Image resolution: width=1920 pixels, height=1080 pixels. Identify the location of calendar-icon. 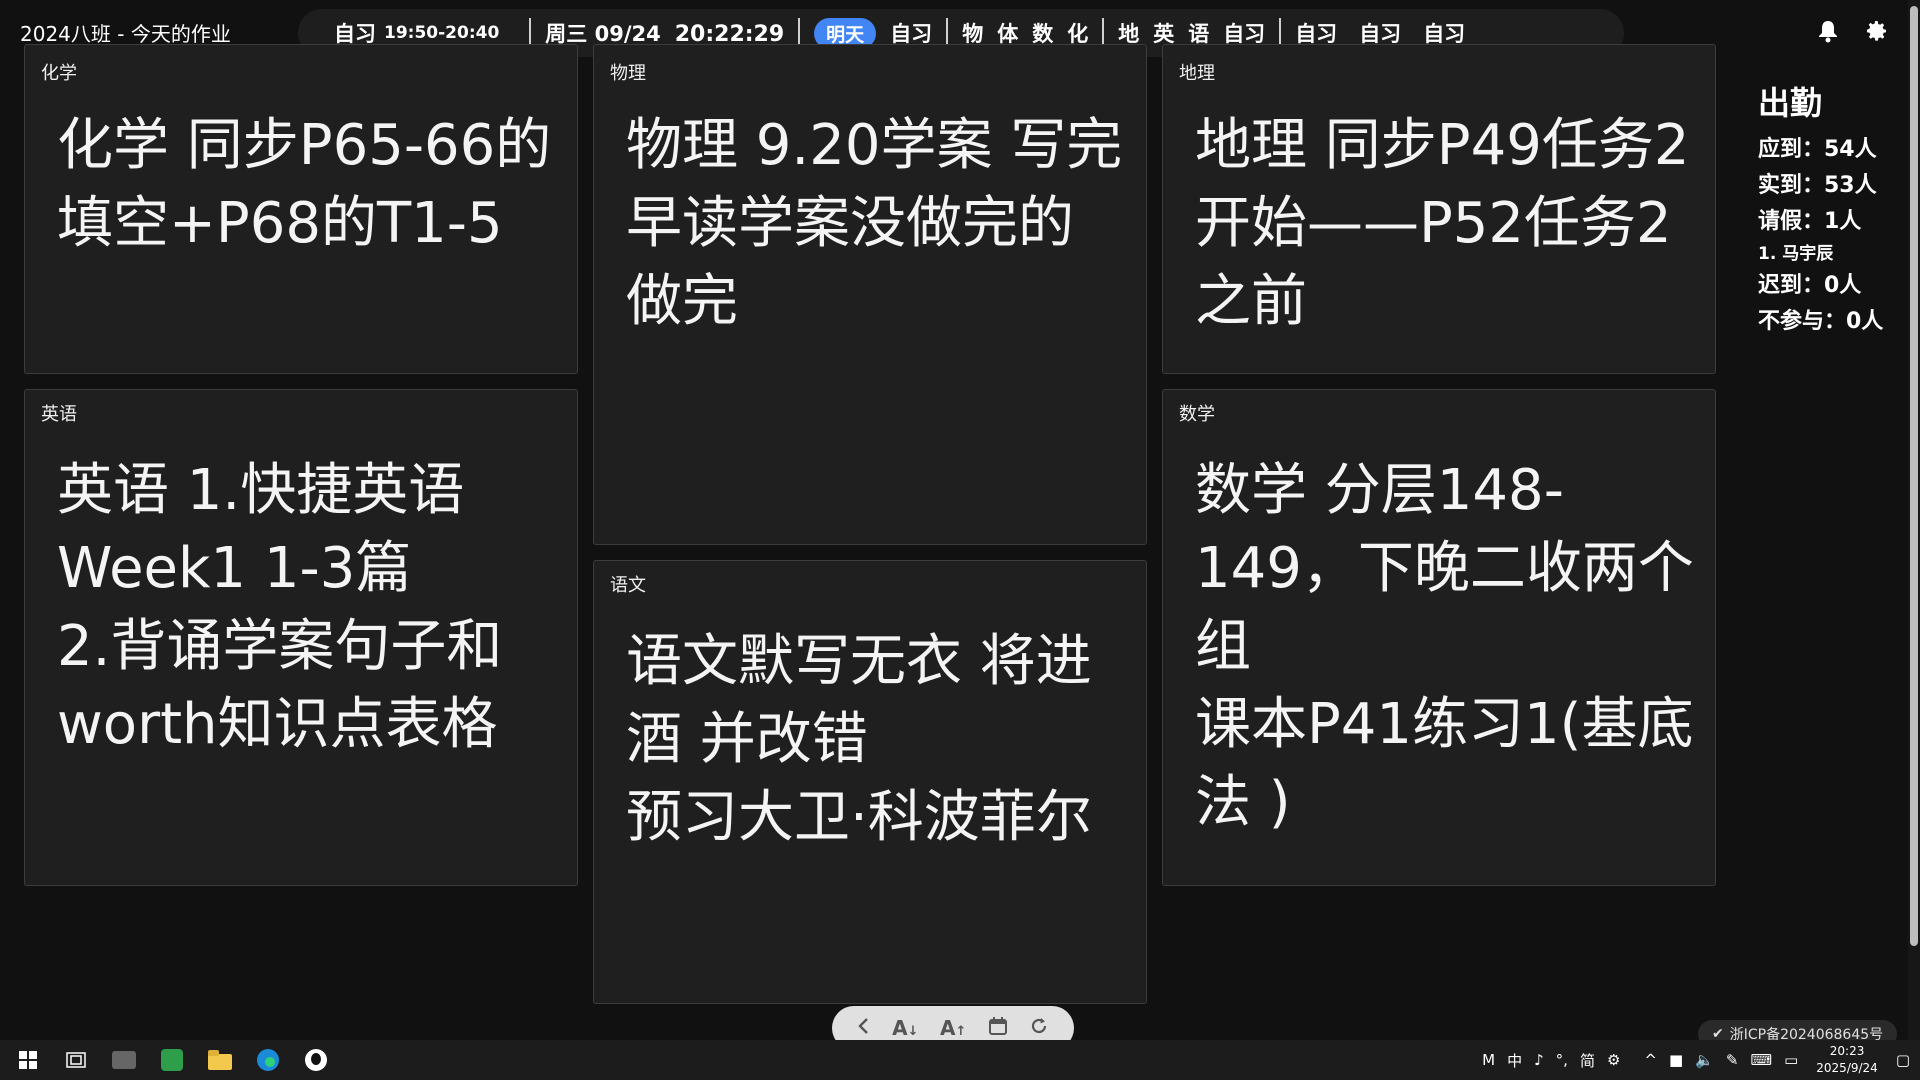
(998, 1028).